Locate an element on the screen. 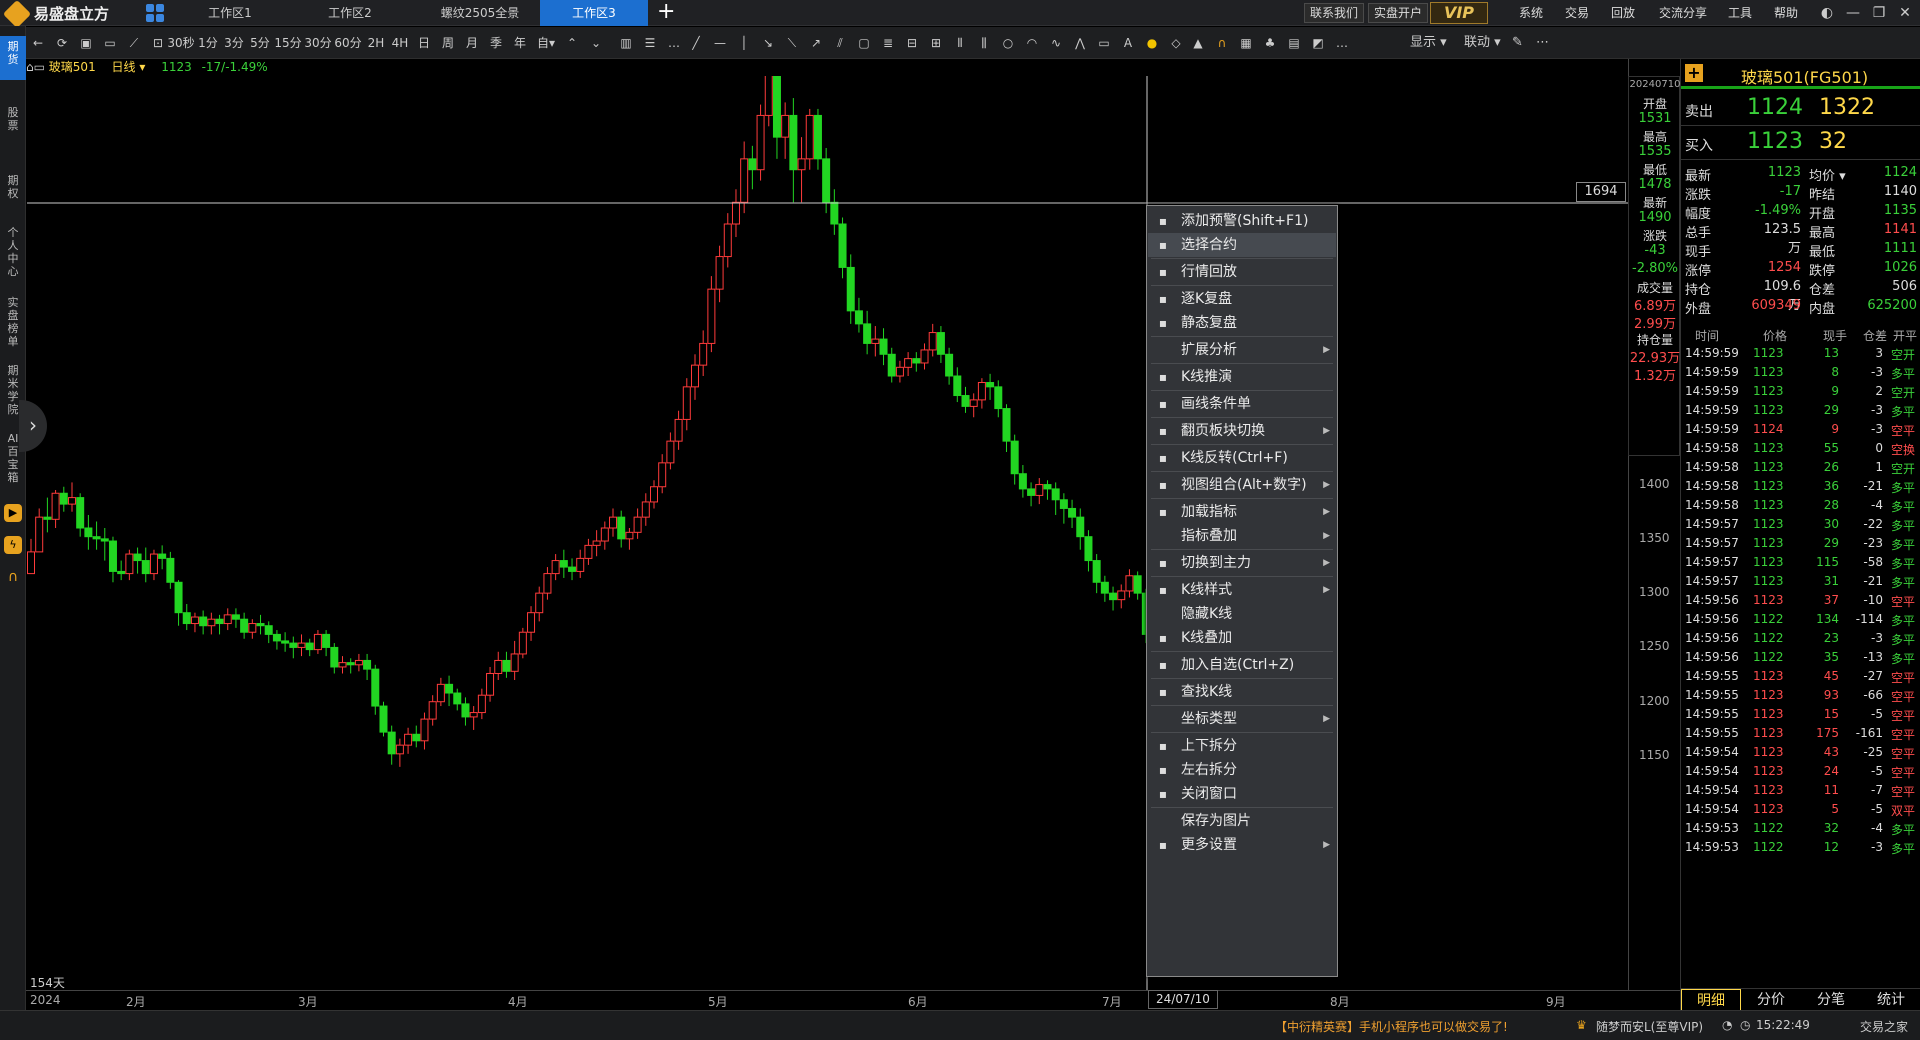 The width and height of the screenshot is (1920, 1040). menu-tools: 工具 is located at coordinates (1740, 13).